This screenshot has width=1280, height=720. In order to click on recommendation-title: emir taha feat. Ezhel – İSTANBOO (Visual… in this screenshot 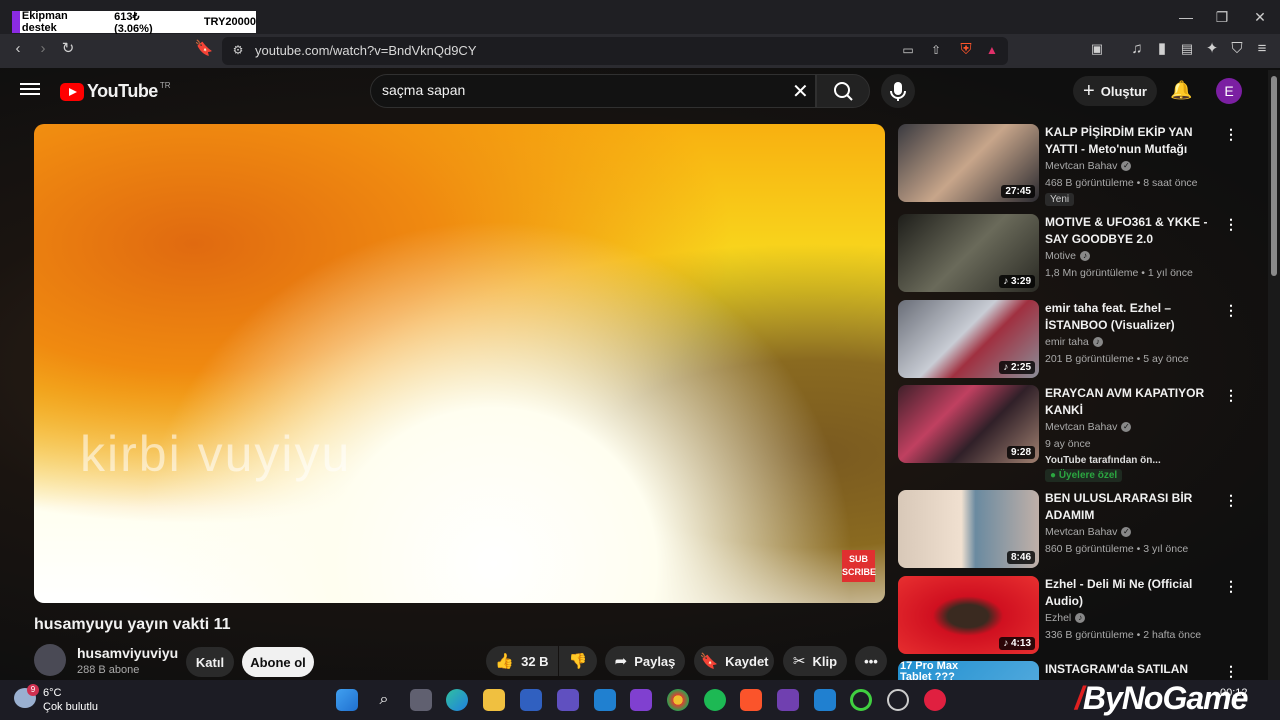, I will do `click(1131, 317)`.